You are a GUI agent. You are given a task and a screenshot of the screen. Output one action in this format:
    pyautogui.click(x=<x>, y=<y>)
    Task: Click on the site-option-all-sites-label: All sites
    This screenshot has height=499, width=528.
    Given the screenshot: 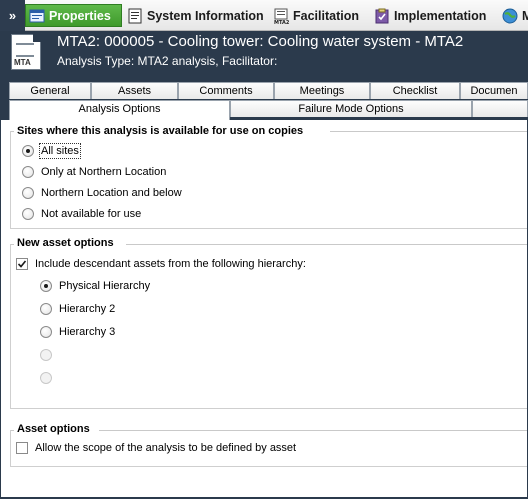 What is the action you would take?
    pyautogui.click(x=60, y=151)
    